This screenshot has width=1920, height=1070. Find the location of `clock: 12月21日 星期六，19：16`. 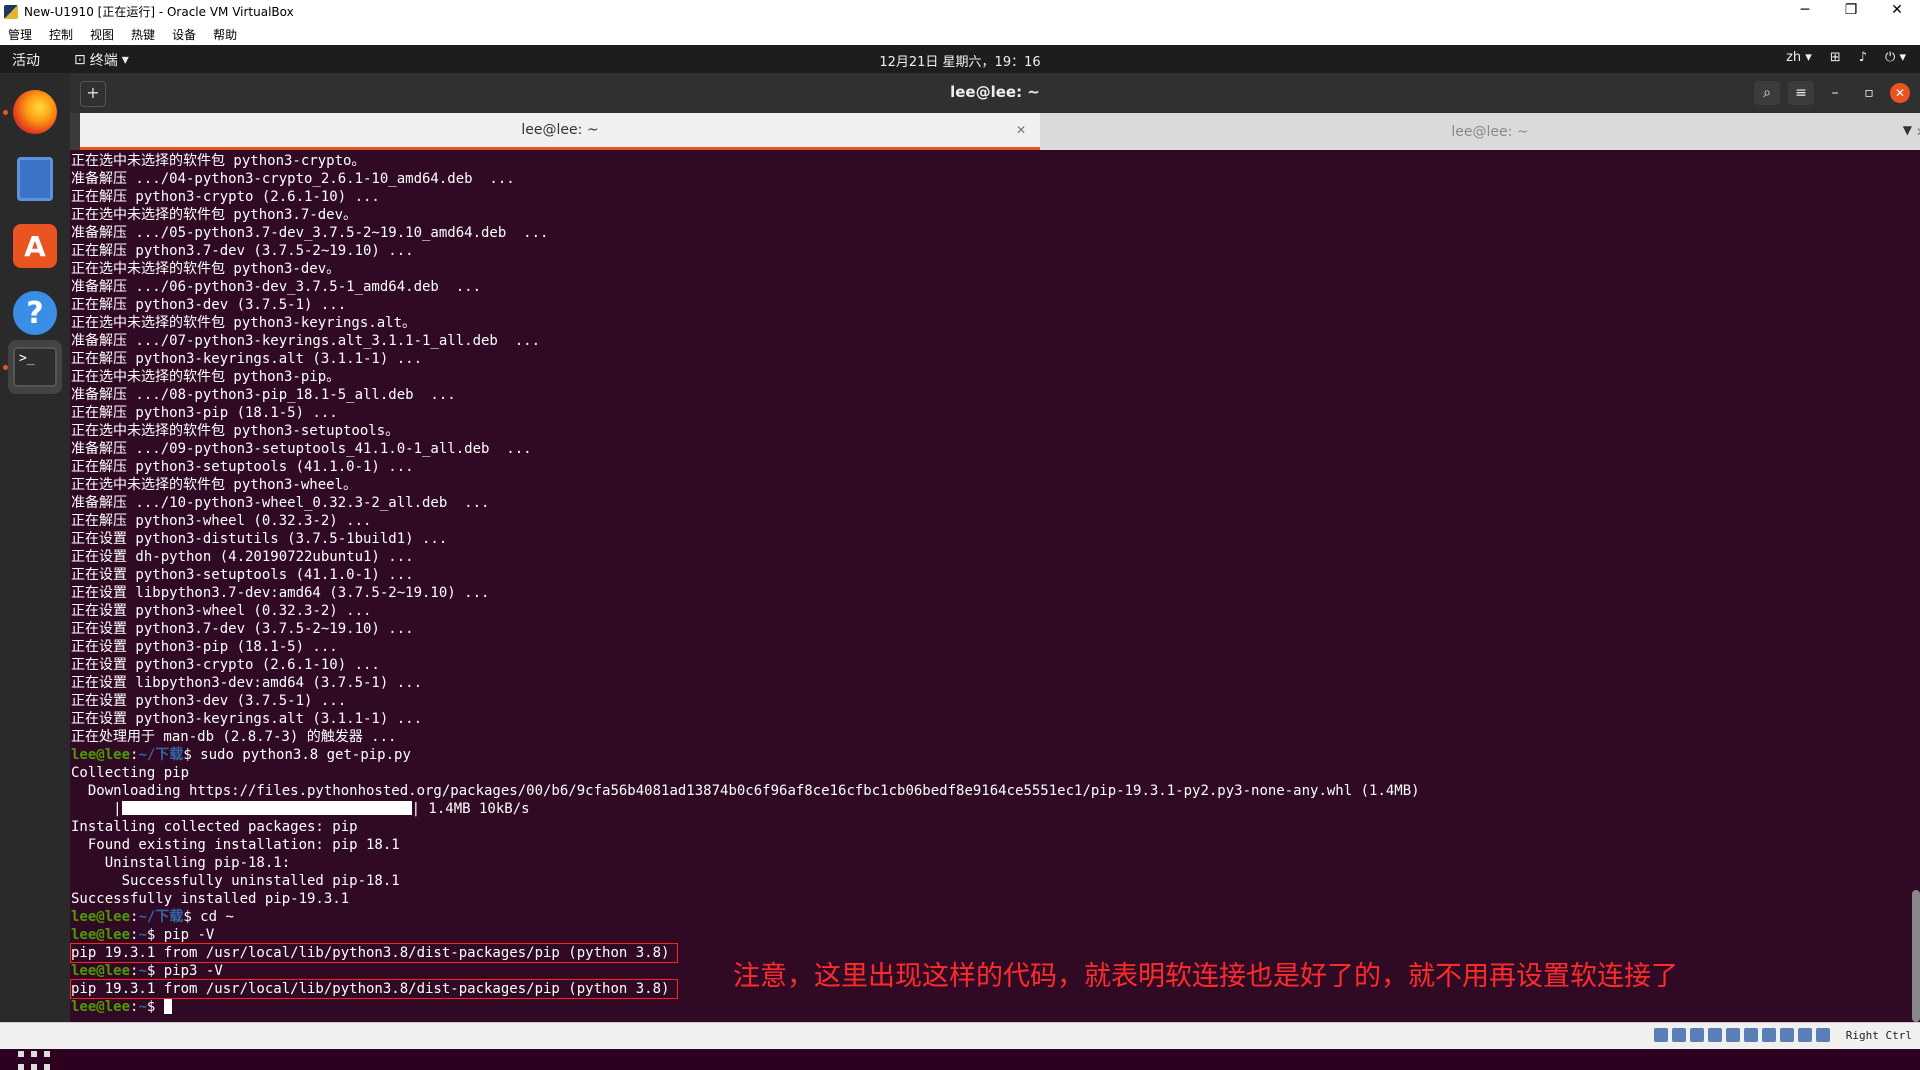

clock: 12月21日 星期六，19：16 is located at coordinates (960, 60).